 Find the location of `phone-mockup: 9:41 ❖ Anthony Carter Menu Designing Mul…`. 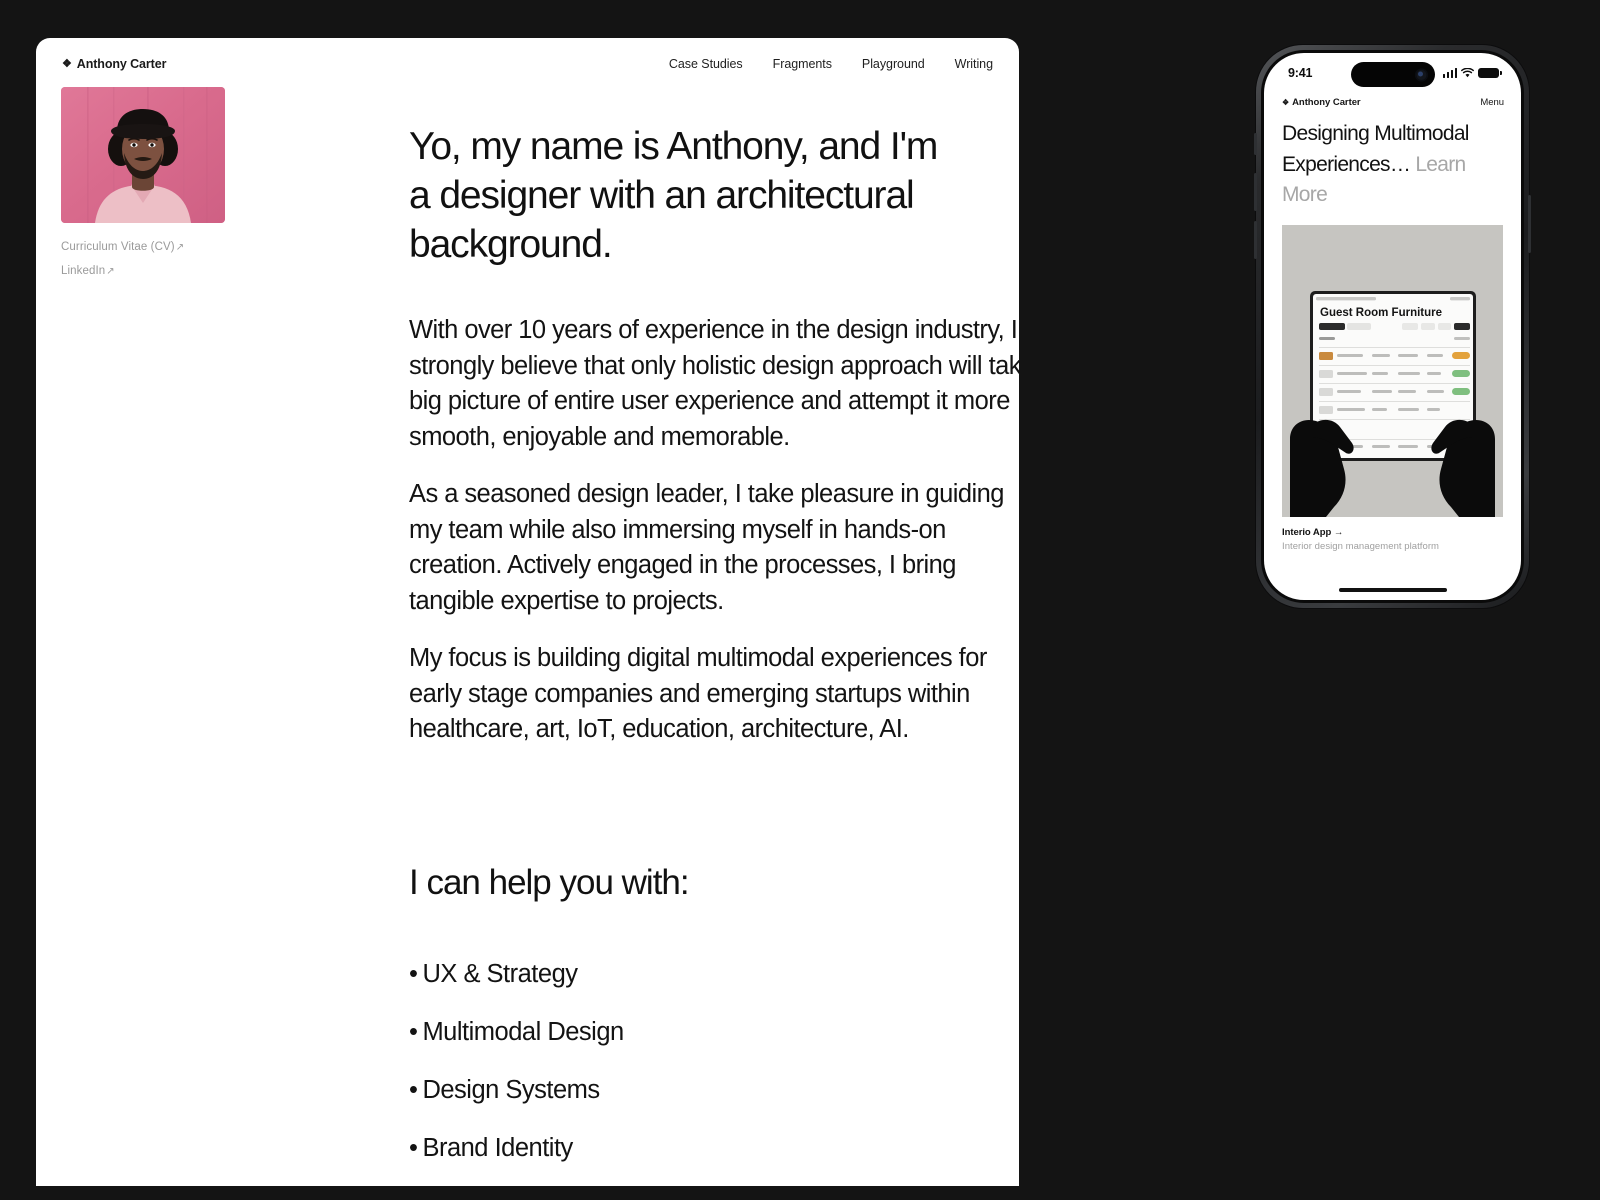

phone-mockup: 9:41 ❖ Anthony Carter Menu Designing Mul… is located at coordinates (1392, 326).